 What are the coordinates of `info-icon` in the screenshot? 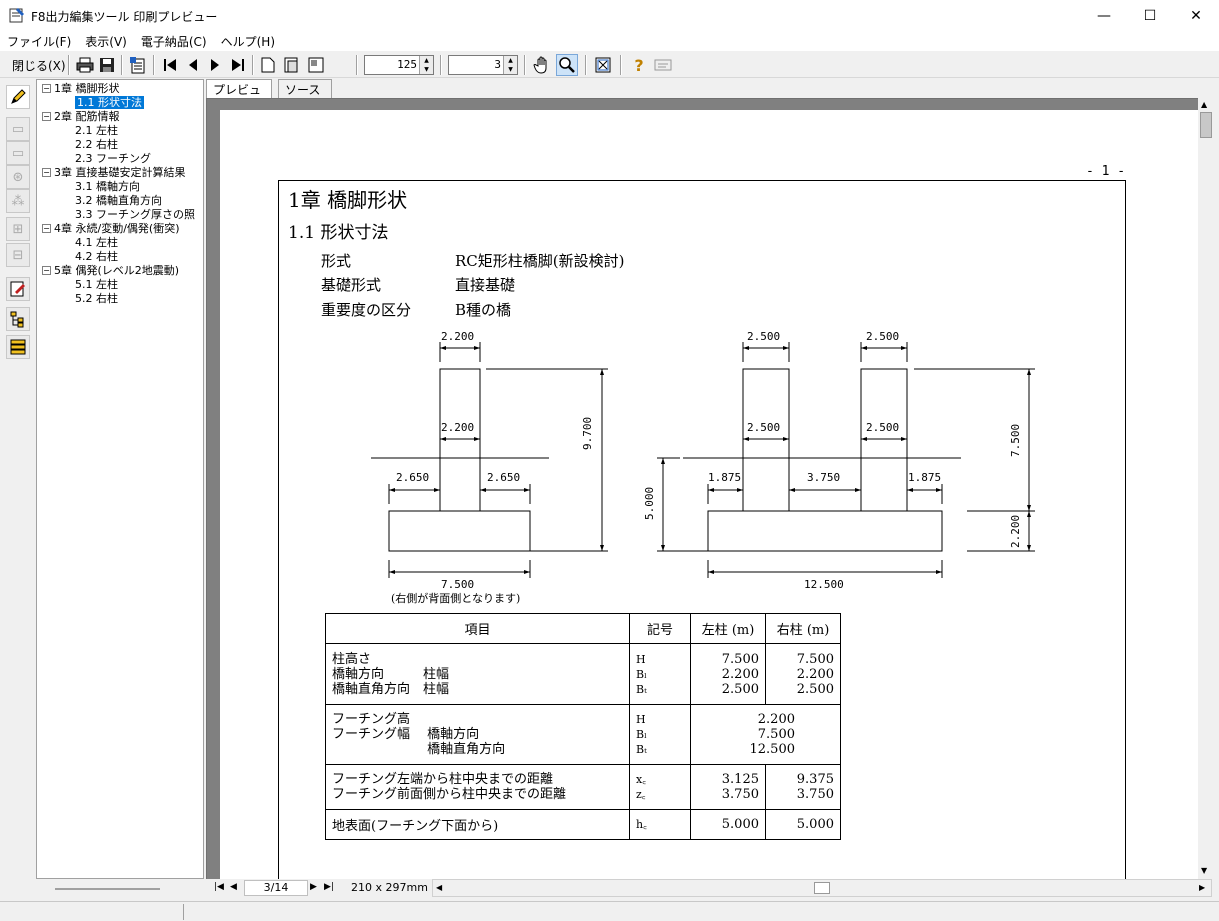 It's located at (663, 65).